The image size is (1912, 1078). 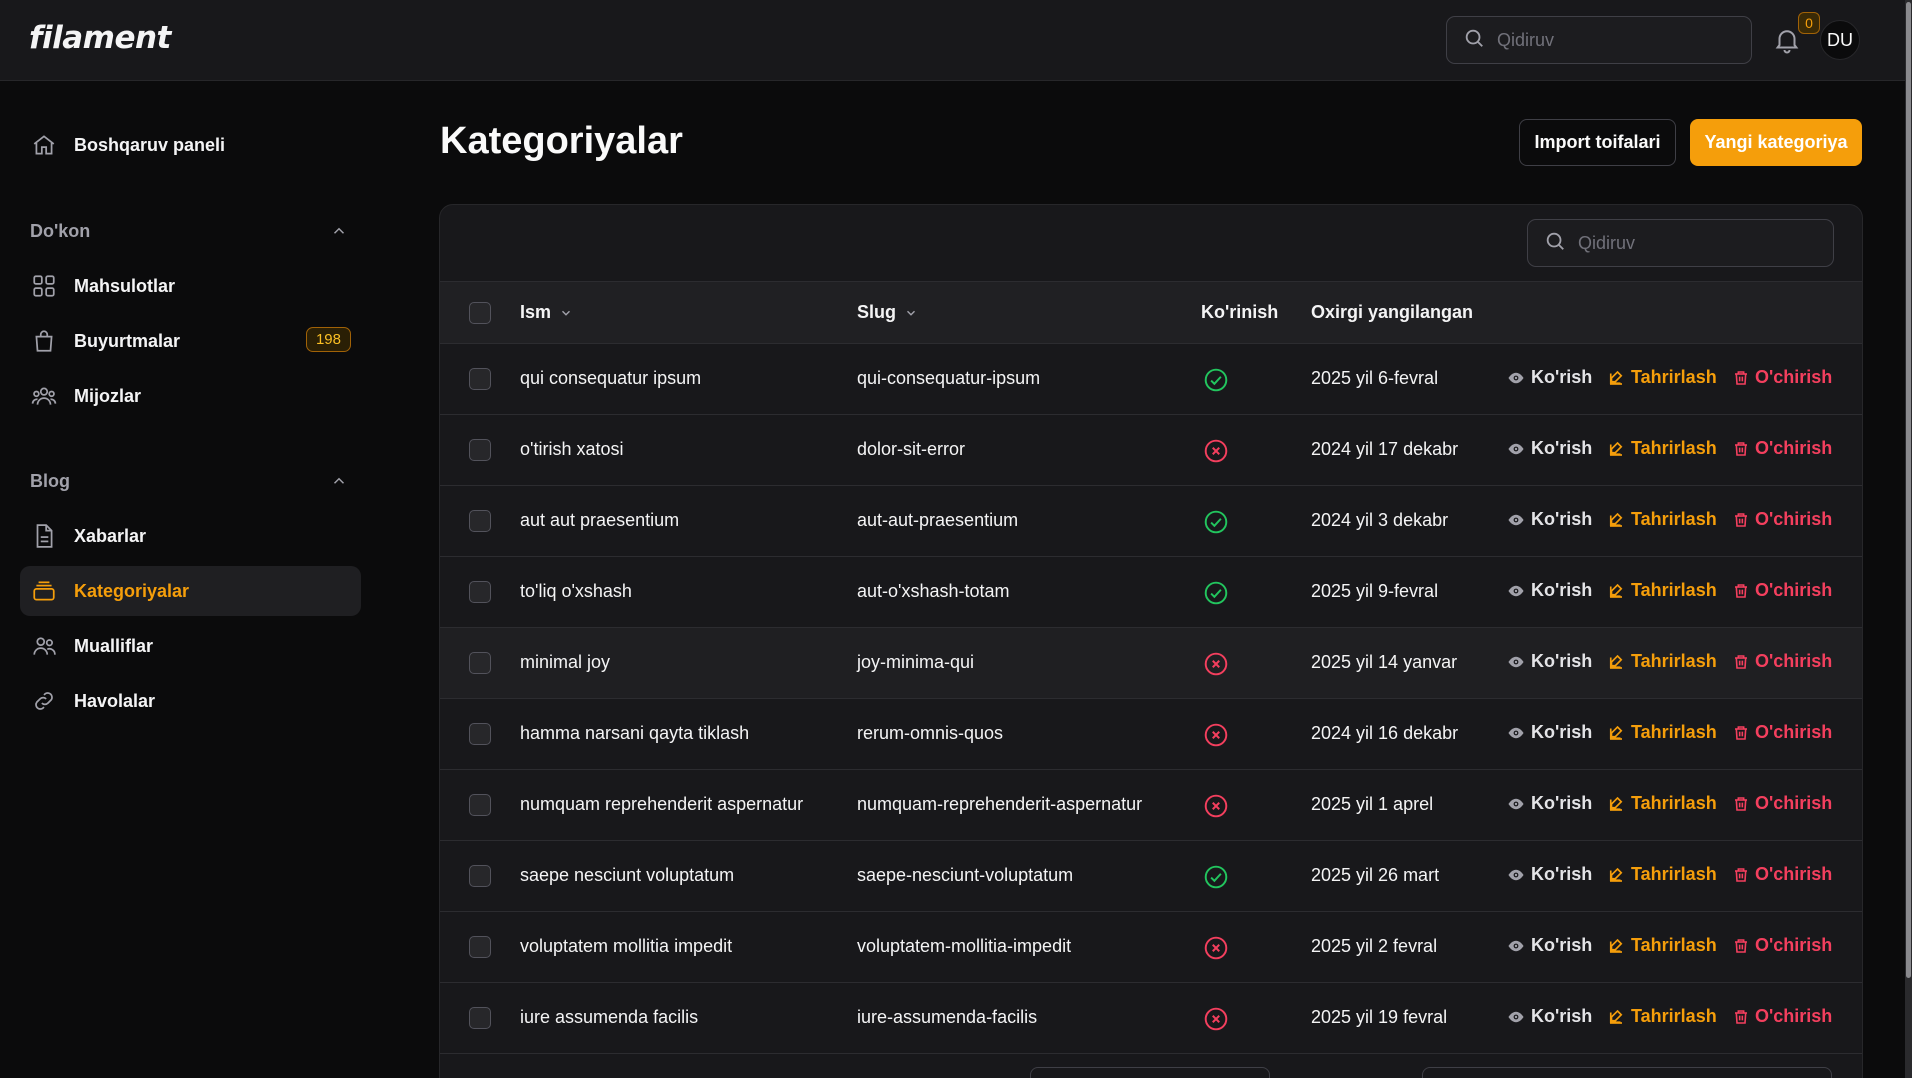 What do you see at coordinates (1216, 806) in the screenshot?
I see `x-circle-icon` at bounding box center [1216, 806].